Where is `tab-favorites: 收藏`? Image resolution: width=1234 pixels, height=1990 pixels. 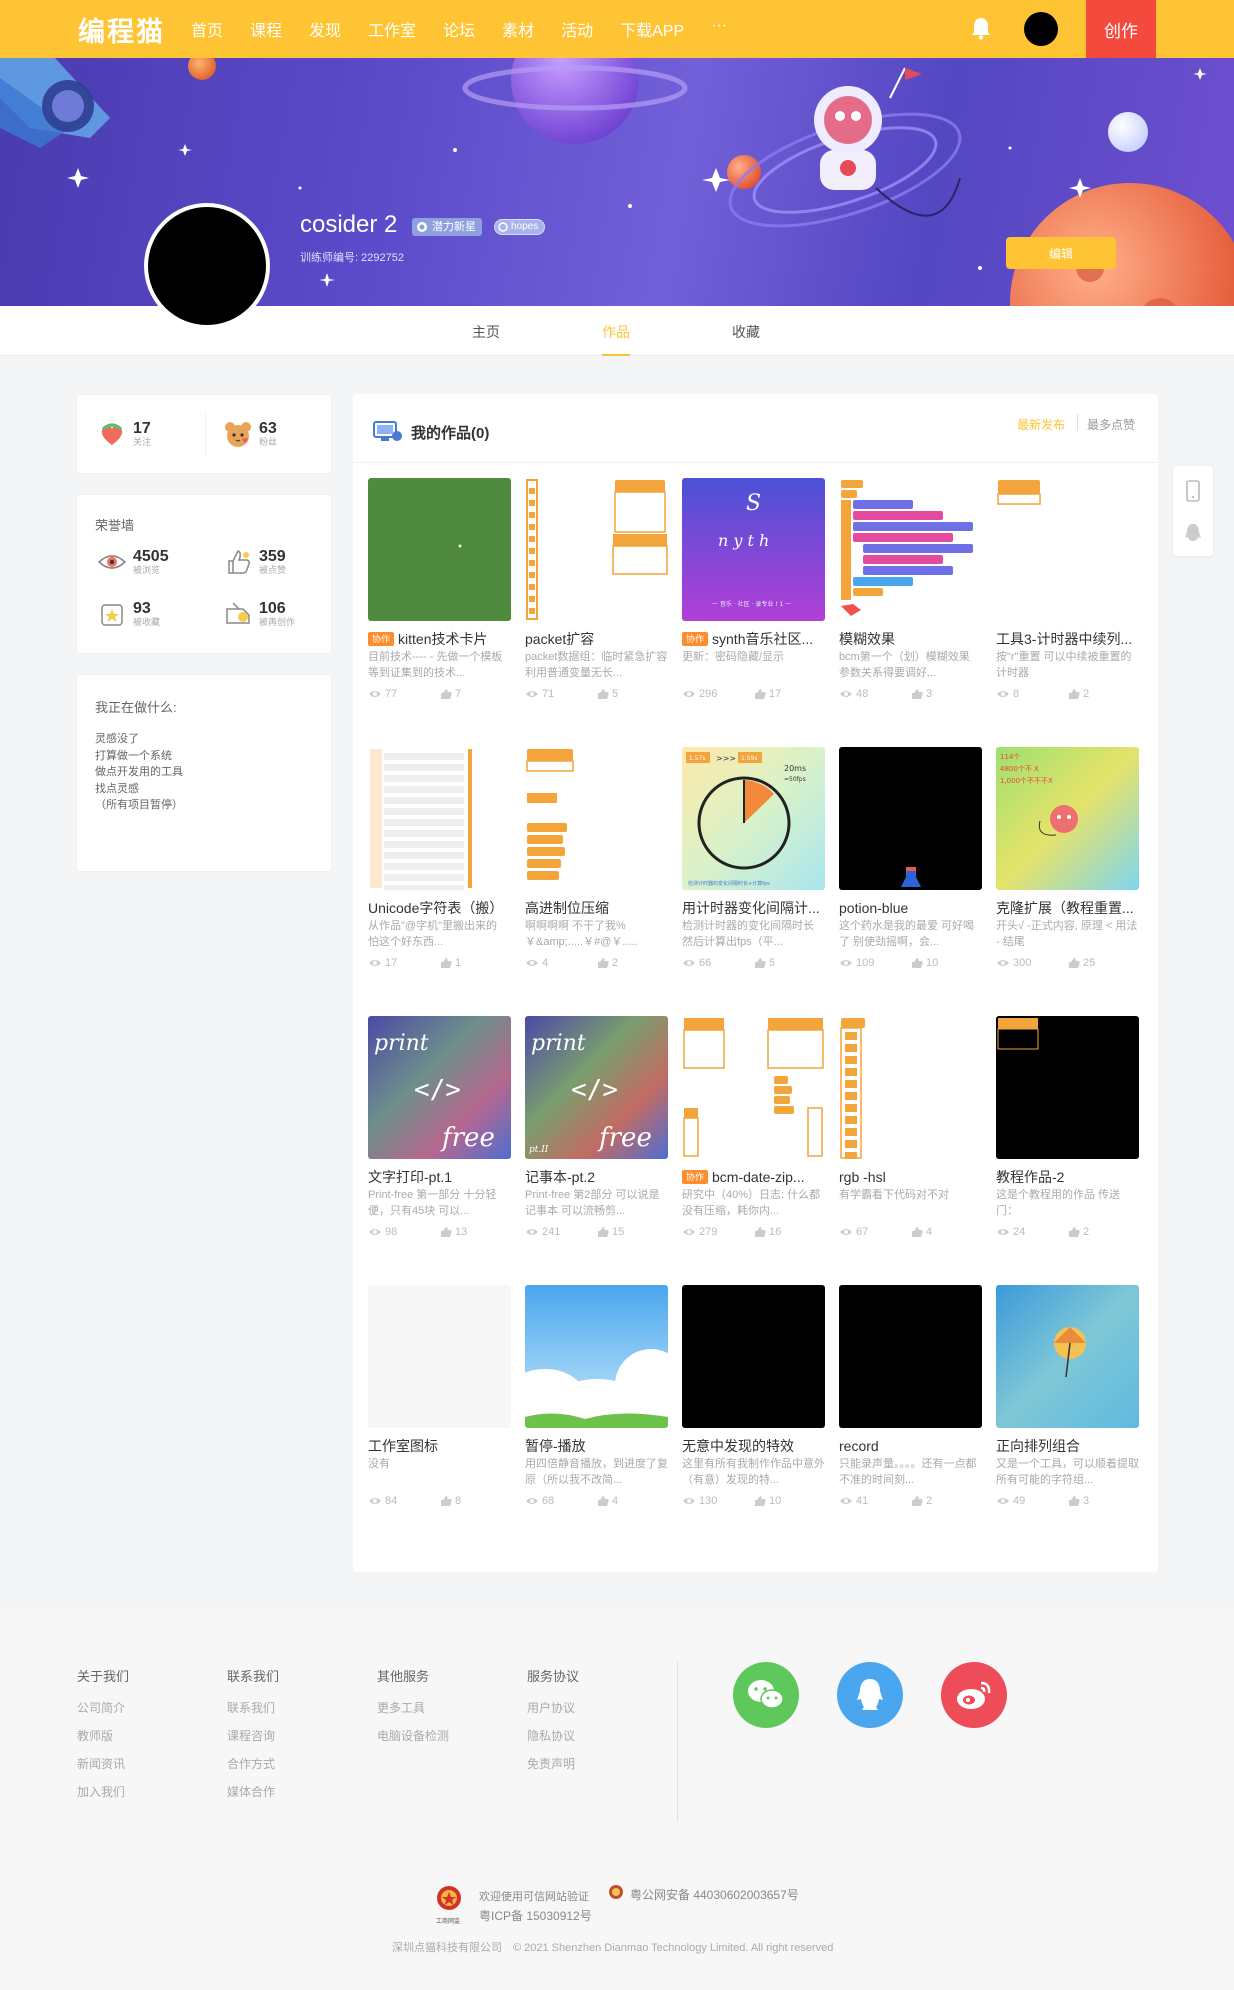
tab-favorites: 收藏 is located at coordinates (746, 332).